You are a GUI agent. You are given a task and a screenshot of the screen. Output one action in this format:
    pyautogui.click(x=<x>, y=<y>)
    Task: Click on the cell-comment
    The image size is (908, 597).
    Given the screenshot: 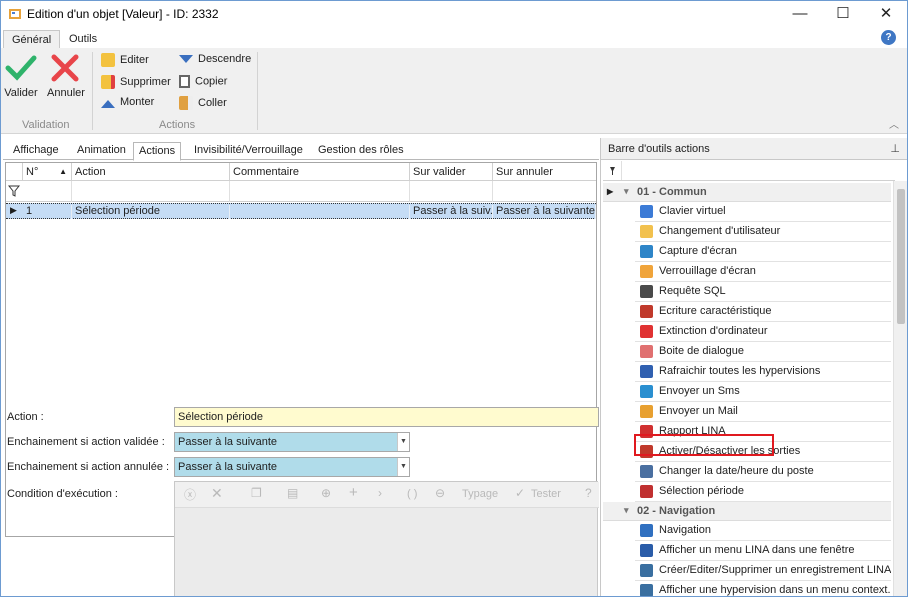 What is the action you would take?
    pyautogui.click(x=320, y=212)
    